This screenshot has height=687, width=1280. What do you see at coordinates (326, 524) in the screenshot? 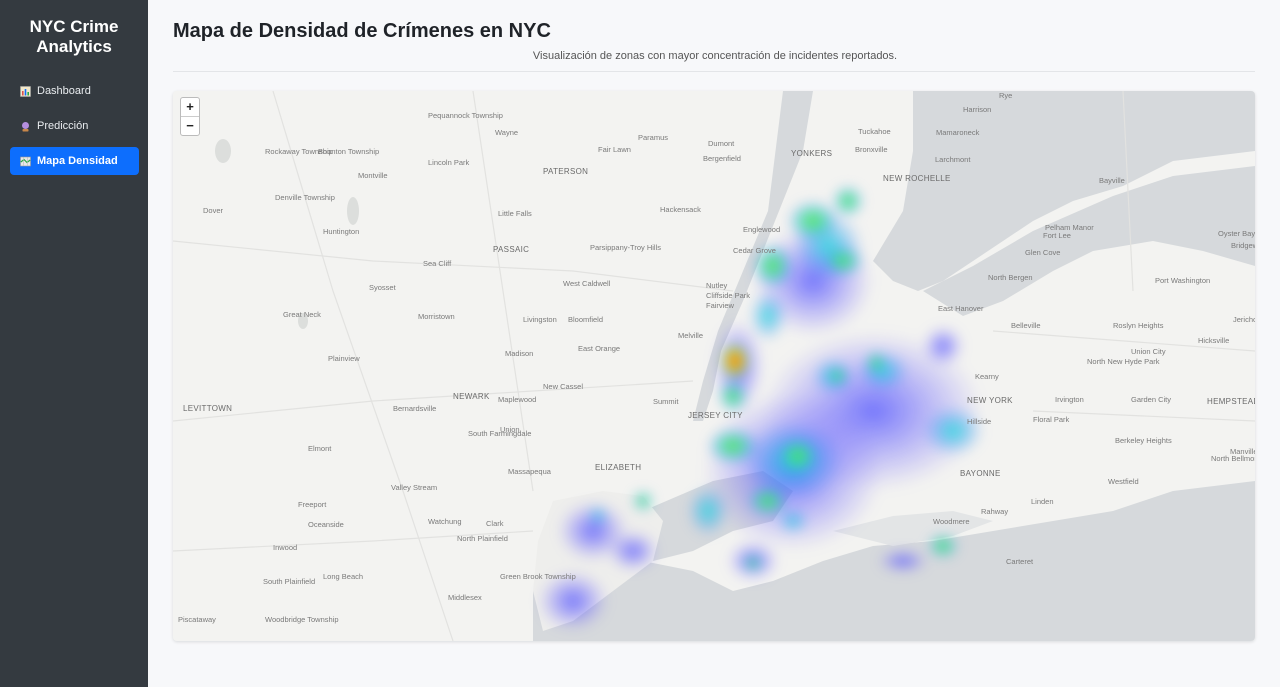
I see `map-place-label: Oceanside` at bounding box center [326, 524].